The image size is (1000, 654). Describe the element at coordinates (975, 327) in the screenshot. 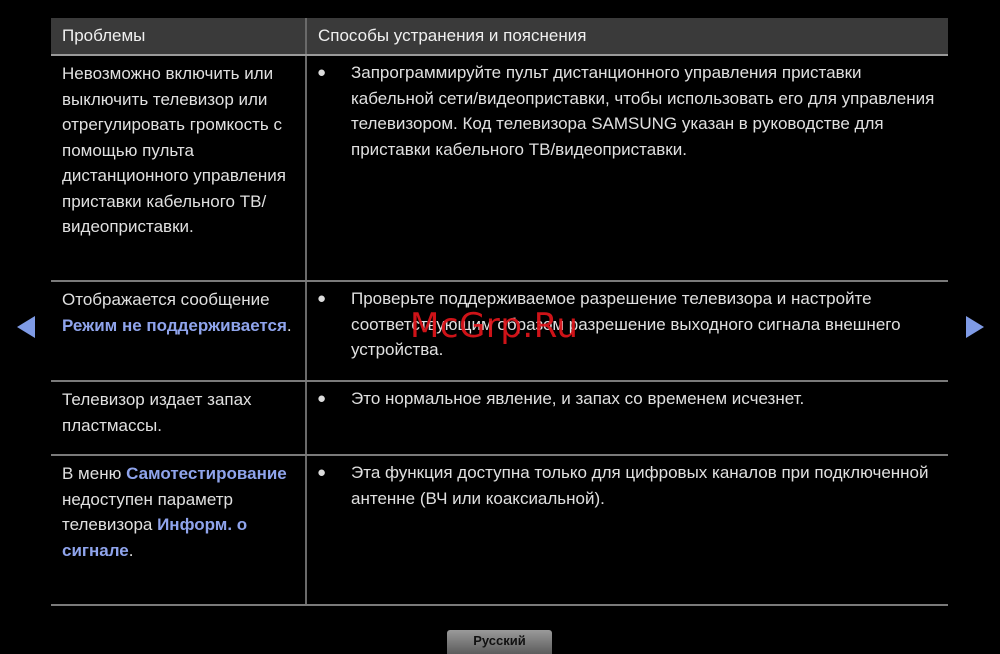

I see `next-page-arrow-icon` at that location.